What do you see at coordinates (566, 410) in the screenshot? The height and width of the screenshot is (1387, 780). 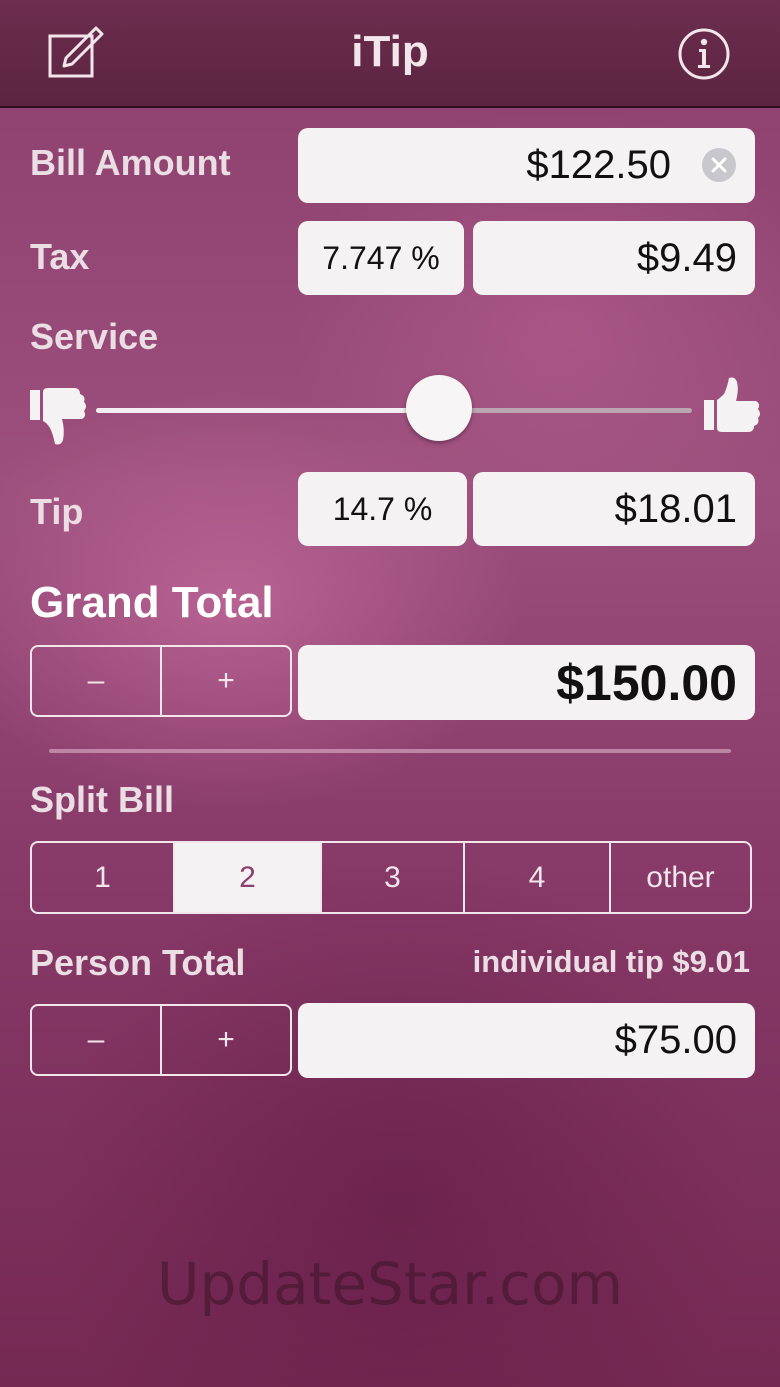 I see `service-slider-track` at bounding box center [566, 410].